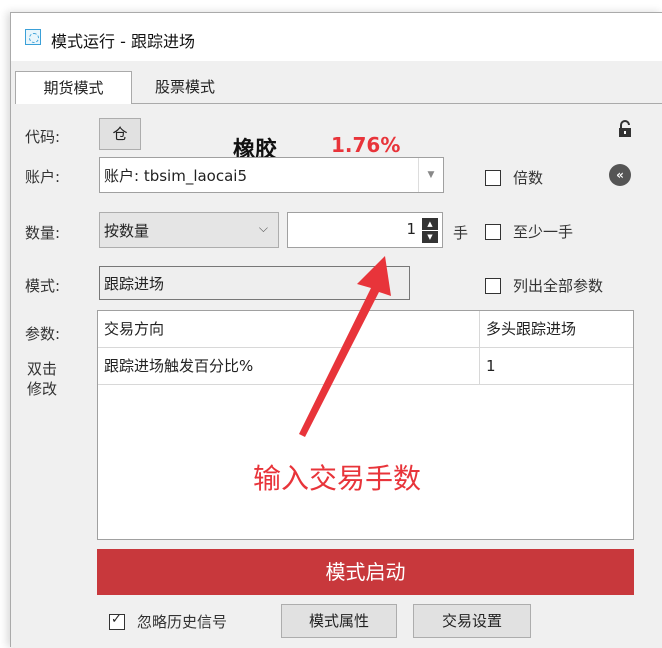 The height and width of the screenshot is (648, 662). Describe the element at coordinates (620, 175) in the screenshot. I see `collapse-icon: «` at that location.